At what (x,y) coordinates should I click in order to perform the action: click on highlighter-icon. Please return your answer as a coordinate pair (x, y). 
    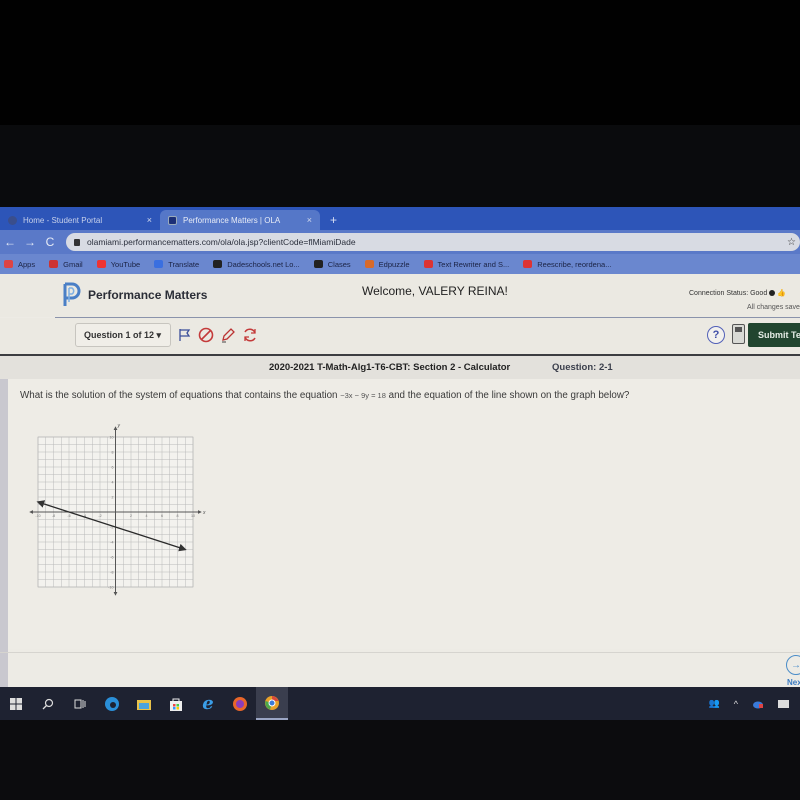
    Looking at the image, I should click on (228, 335).